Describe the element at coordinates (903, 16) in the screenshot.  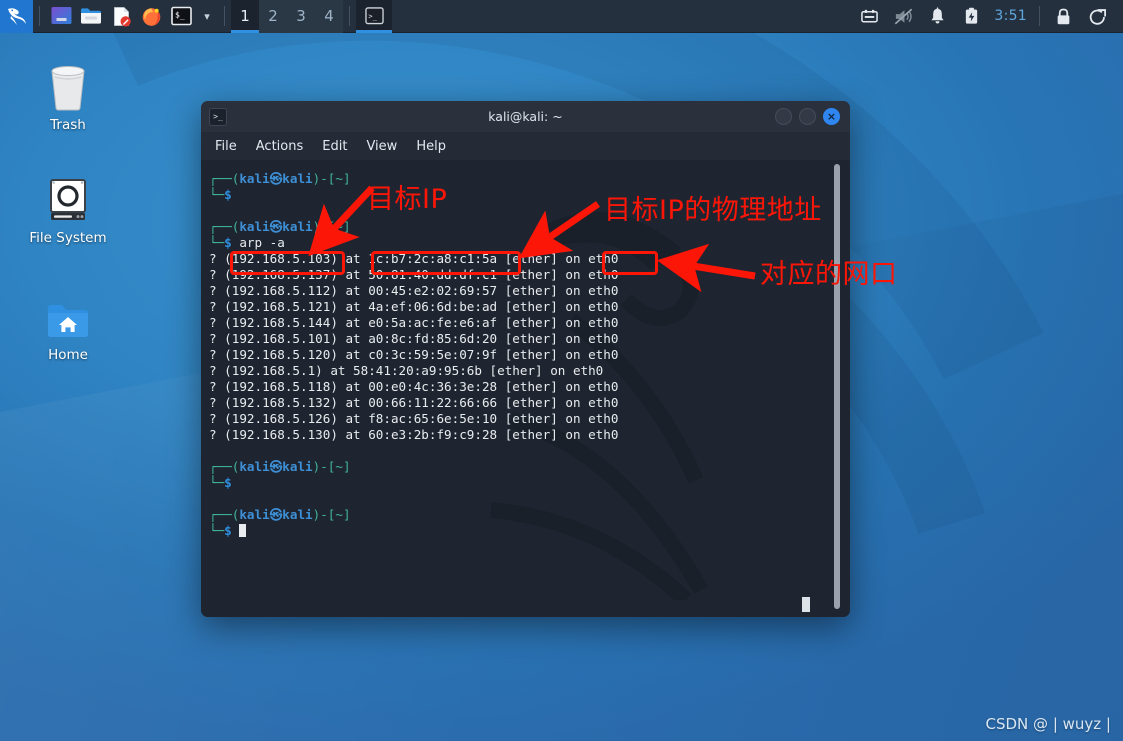
I see `volume-muted-icon` at that location.